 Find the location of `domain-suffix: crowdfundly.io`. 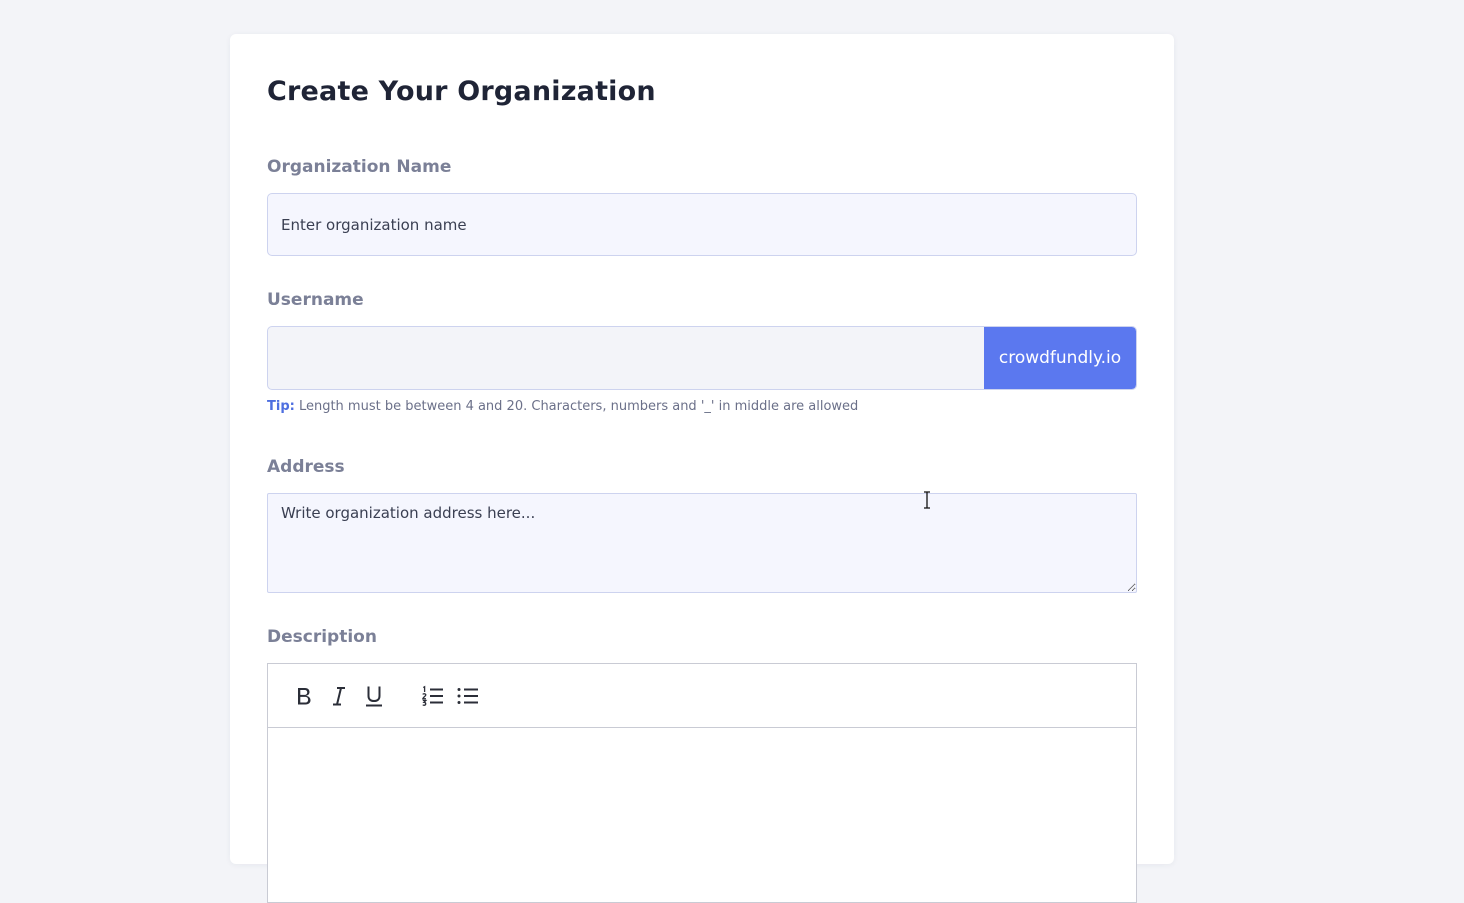

domain-suffix: crowdfundly.io is located at coordinates (1060, 358).